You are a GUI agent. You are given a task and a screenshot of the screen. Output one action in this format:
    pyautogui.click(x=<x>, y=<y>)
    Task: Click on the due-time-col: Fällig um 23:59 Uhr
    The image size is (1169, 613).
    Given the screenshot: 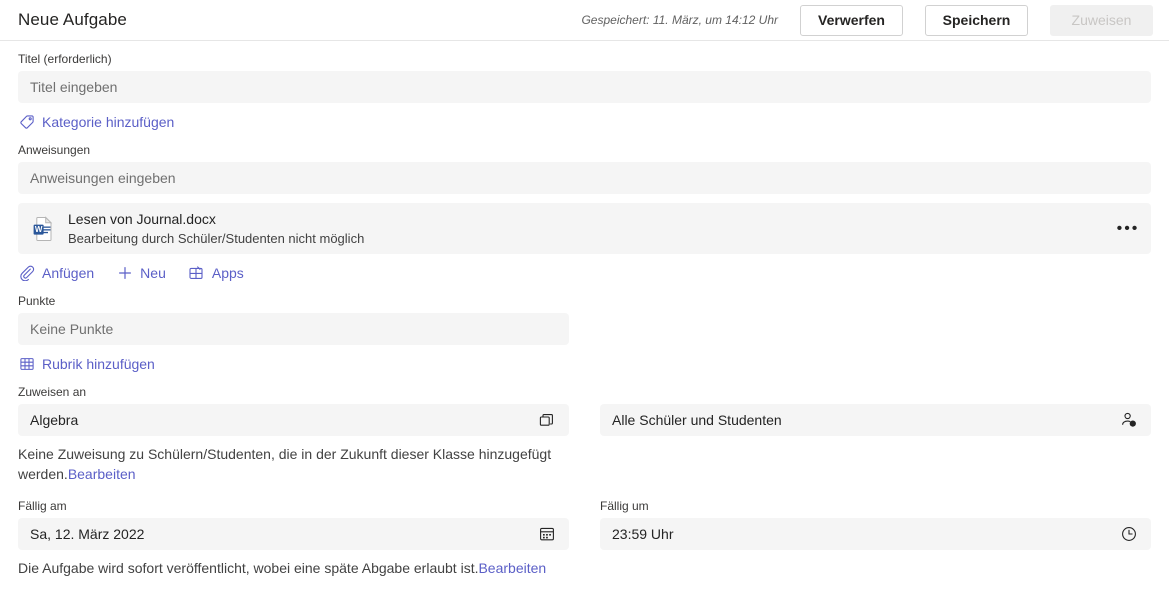 What is the action you would take?
    pyautogui.click(x=875, y=524)
    